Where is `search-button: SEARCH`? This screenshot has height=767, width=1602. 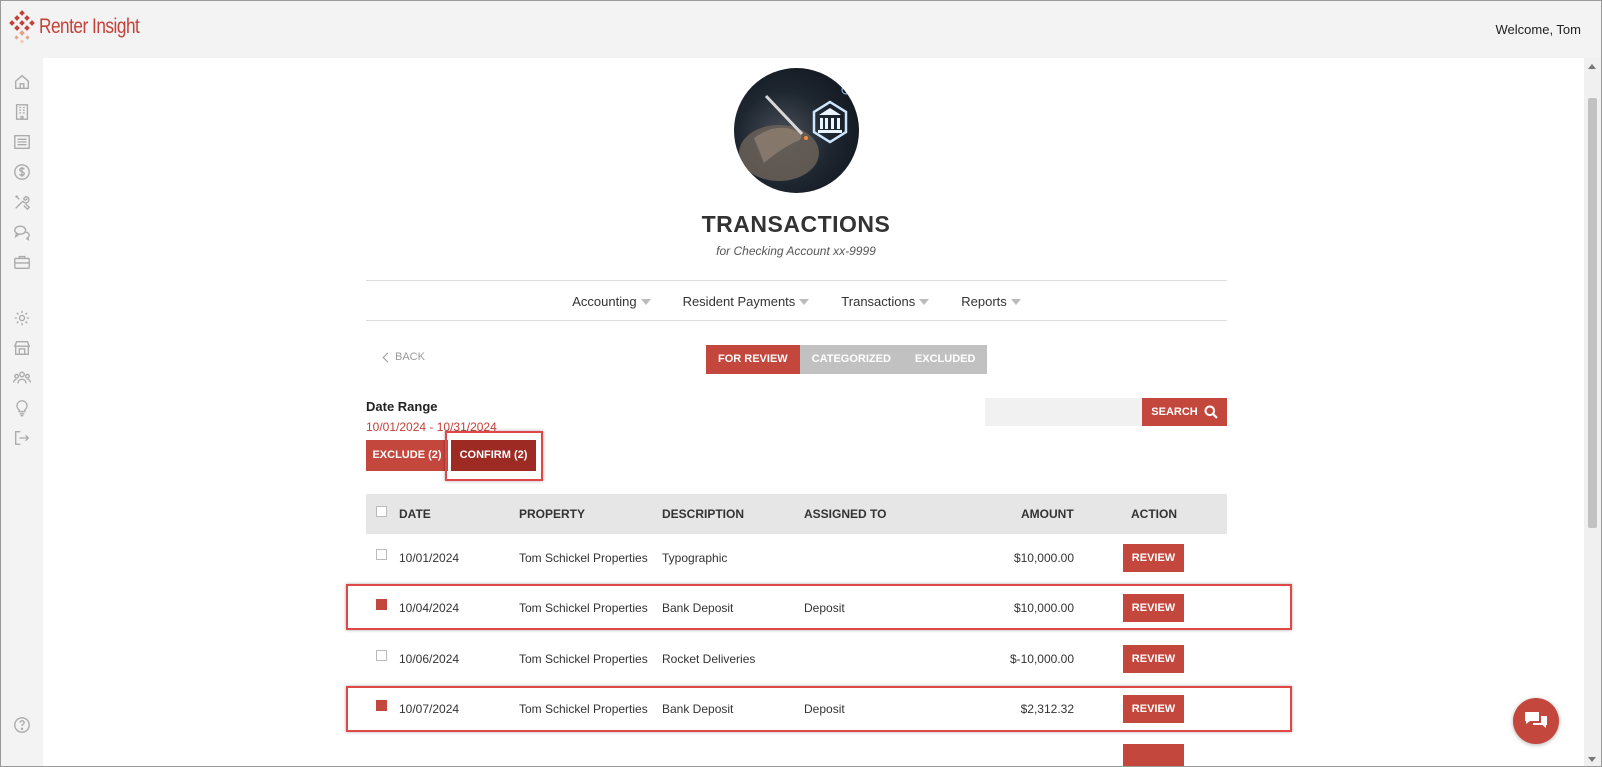
search-button: SEARCH is located at coordinates (1184, 412).